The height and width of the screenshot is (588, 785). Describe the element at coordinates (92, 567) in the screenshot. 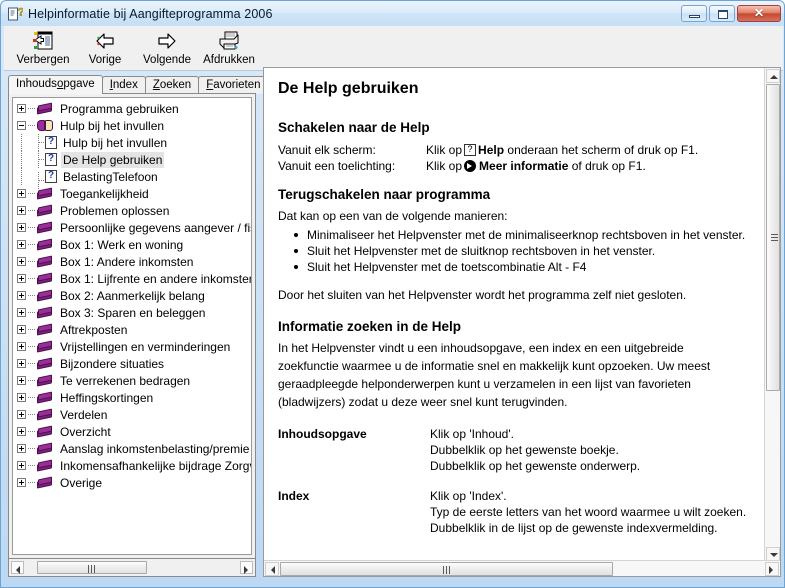

I see `nav-scroll-thumb` at that location.